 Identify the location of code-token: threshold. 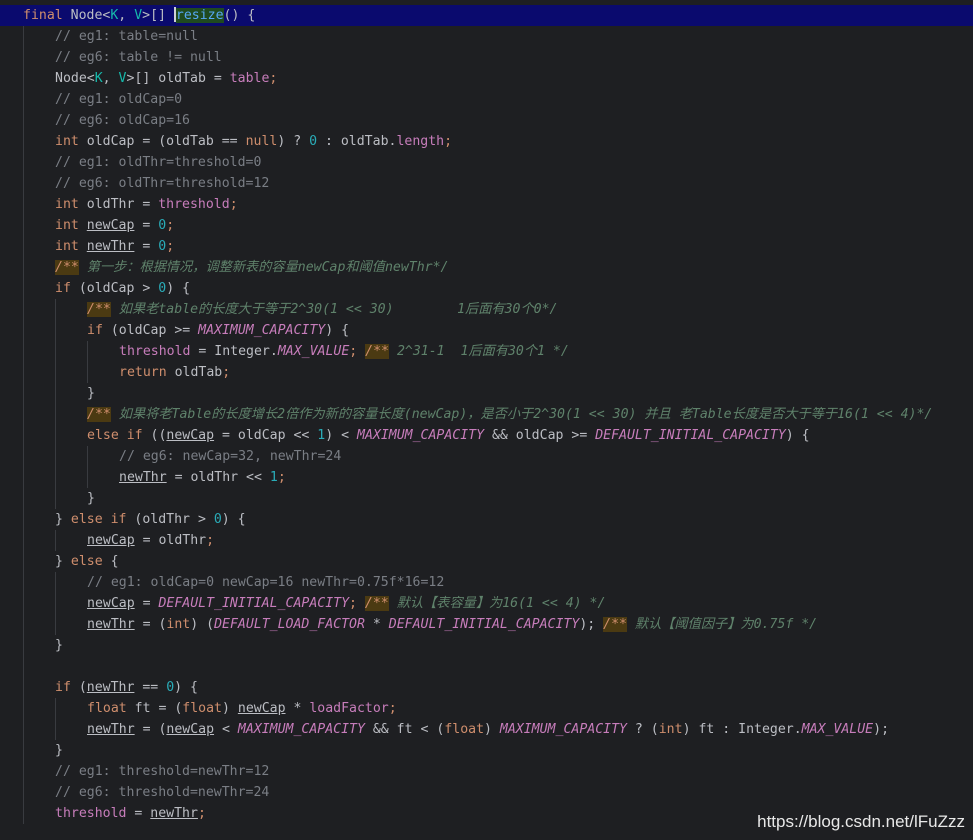
(194, 204).